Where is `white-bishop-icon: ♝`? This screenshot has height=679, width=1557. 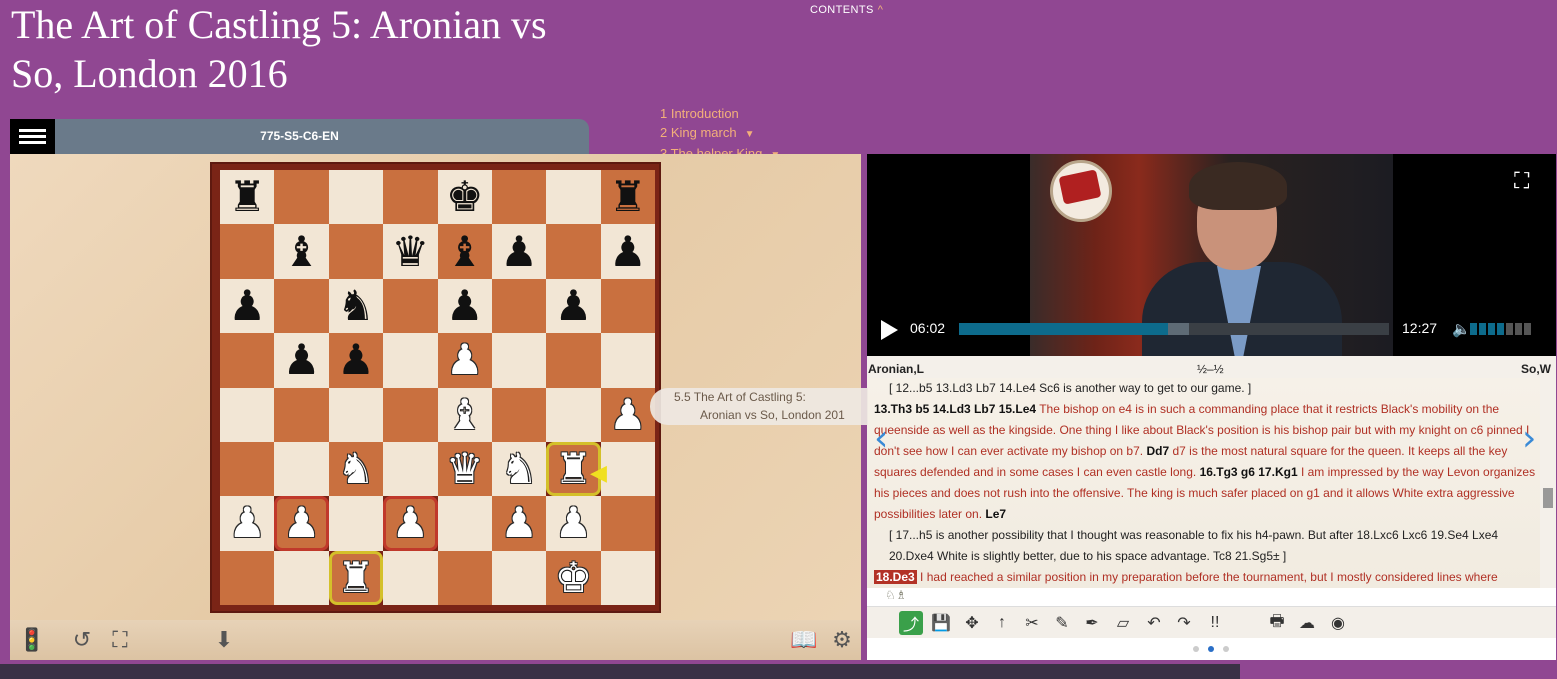
white-bishop-icon: ♝ is located at coordinates (465, 415).